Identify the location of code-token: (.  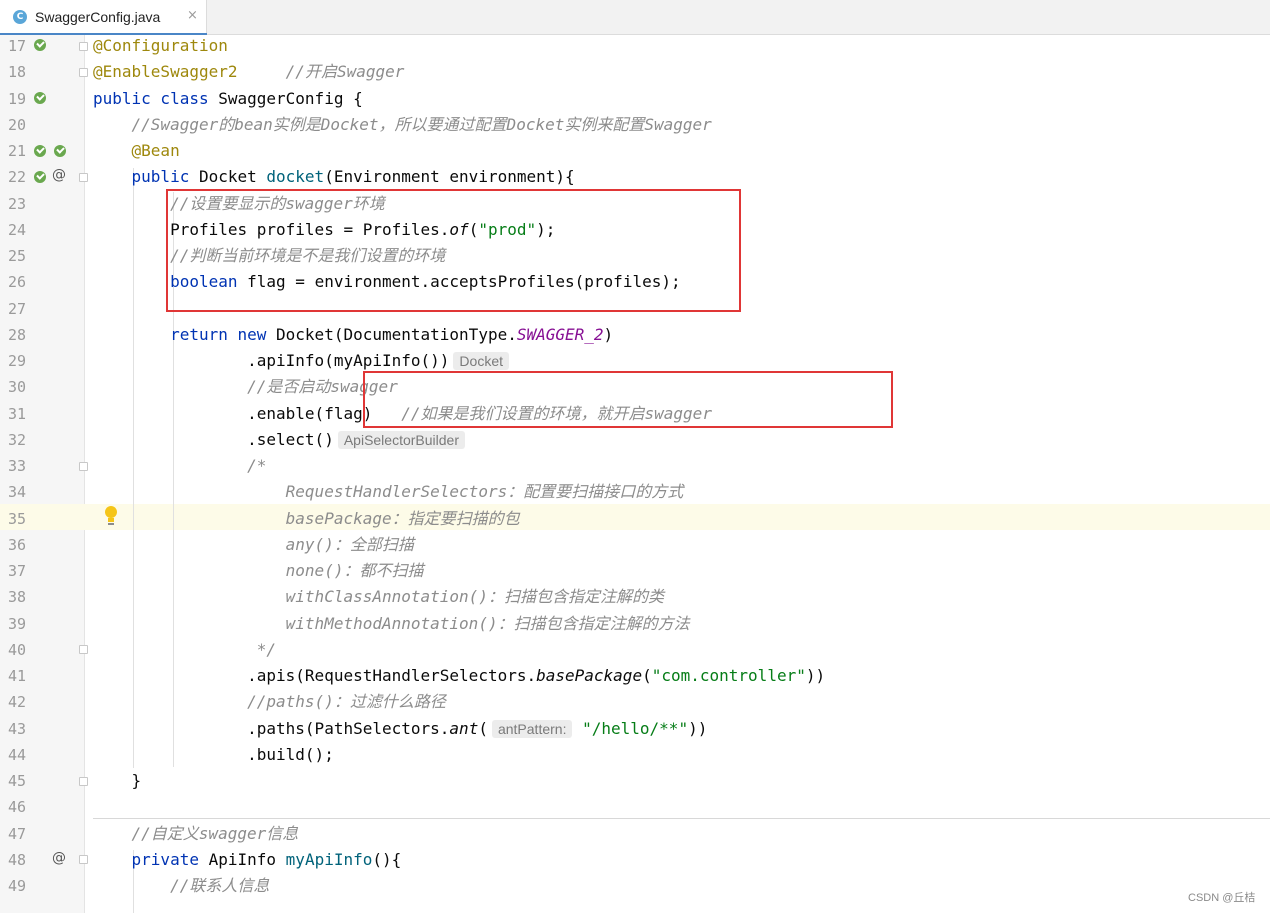
(647, 675).